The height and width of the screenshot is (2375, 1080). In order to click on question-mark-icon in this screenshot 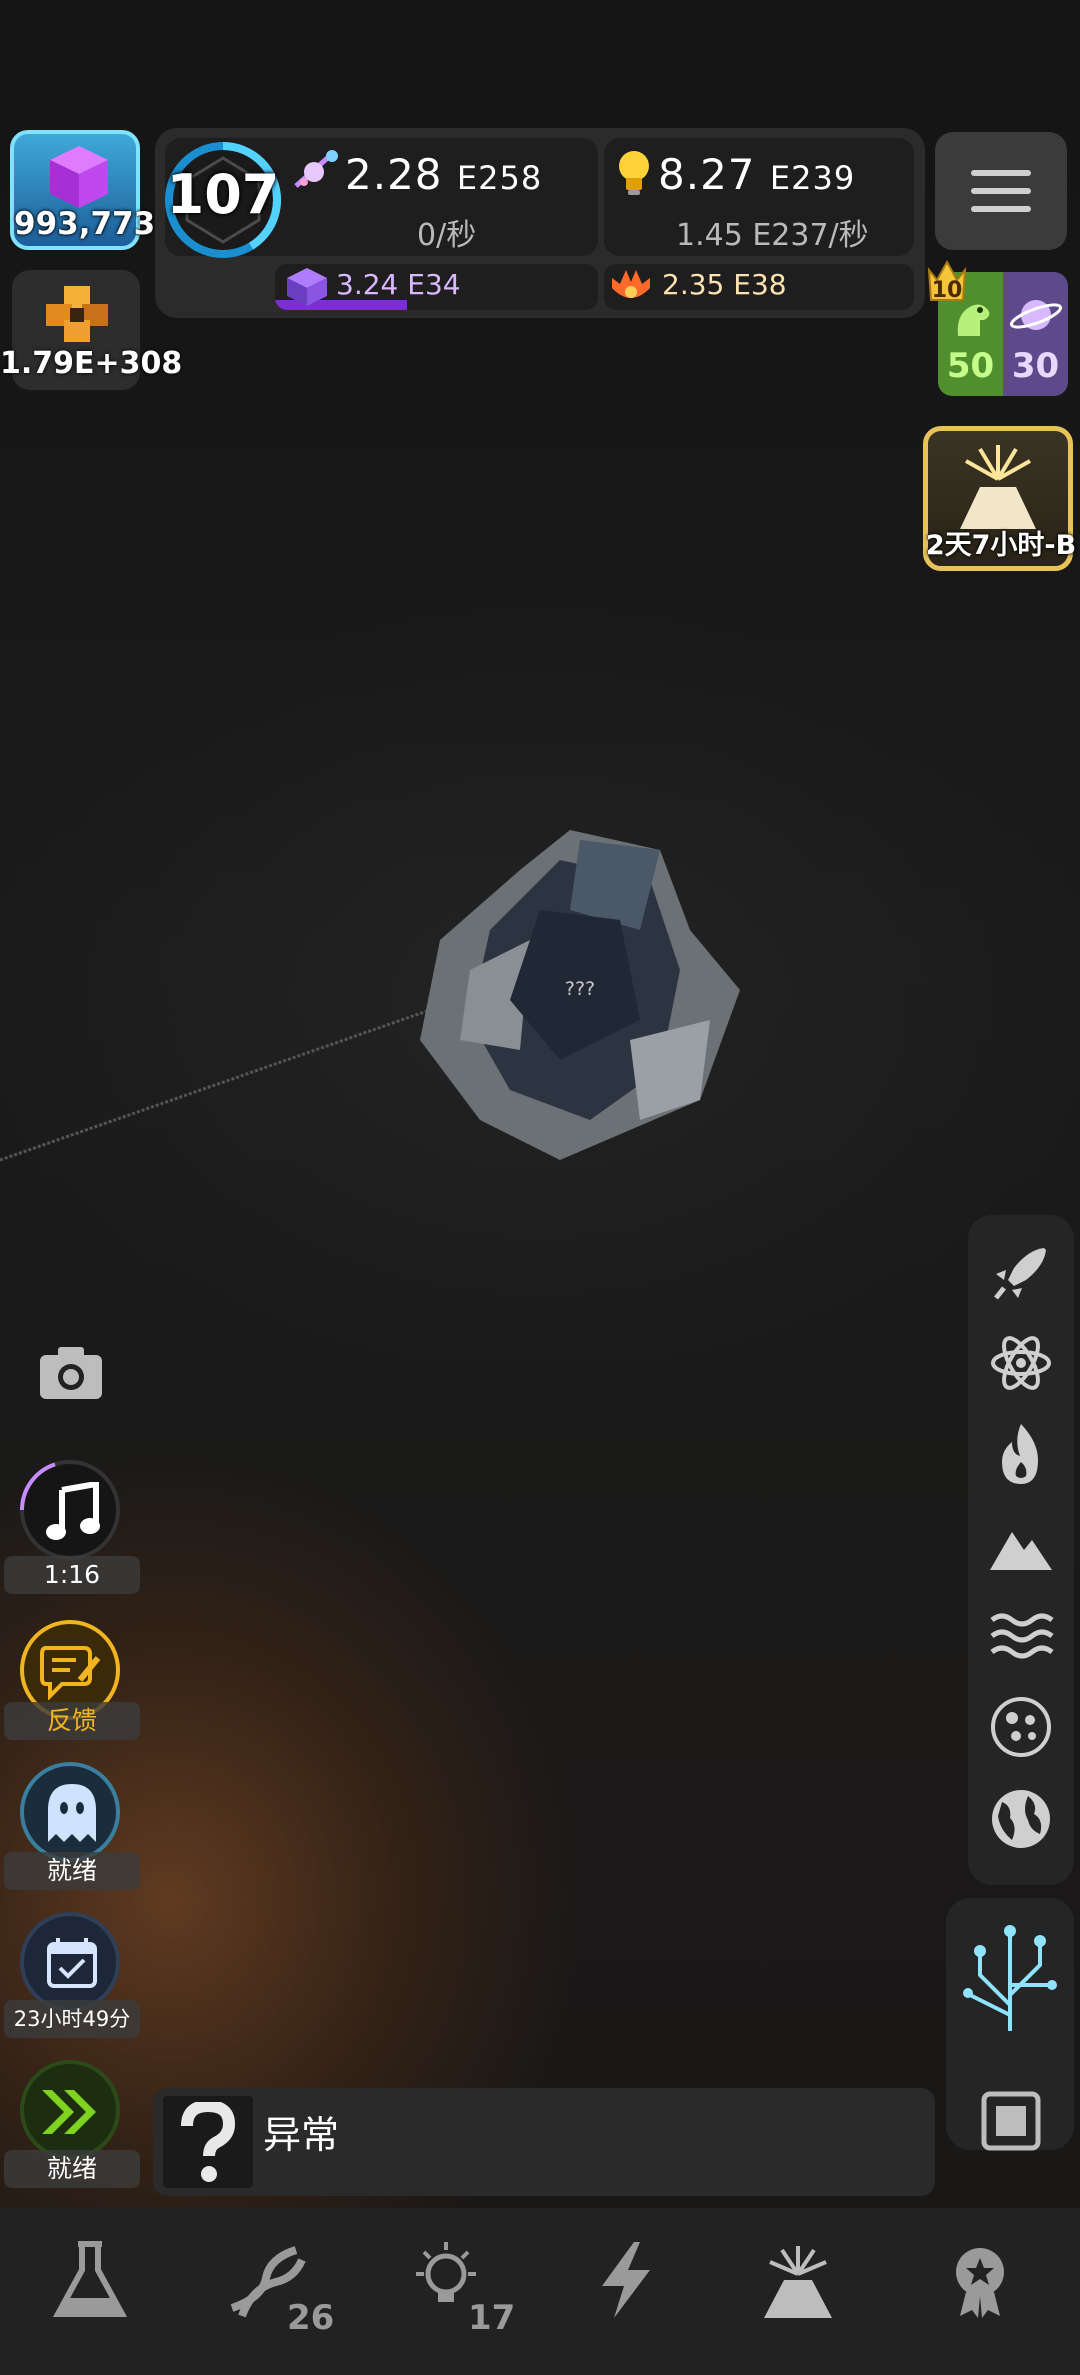, I will do `click(208, 2142)`.